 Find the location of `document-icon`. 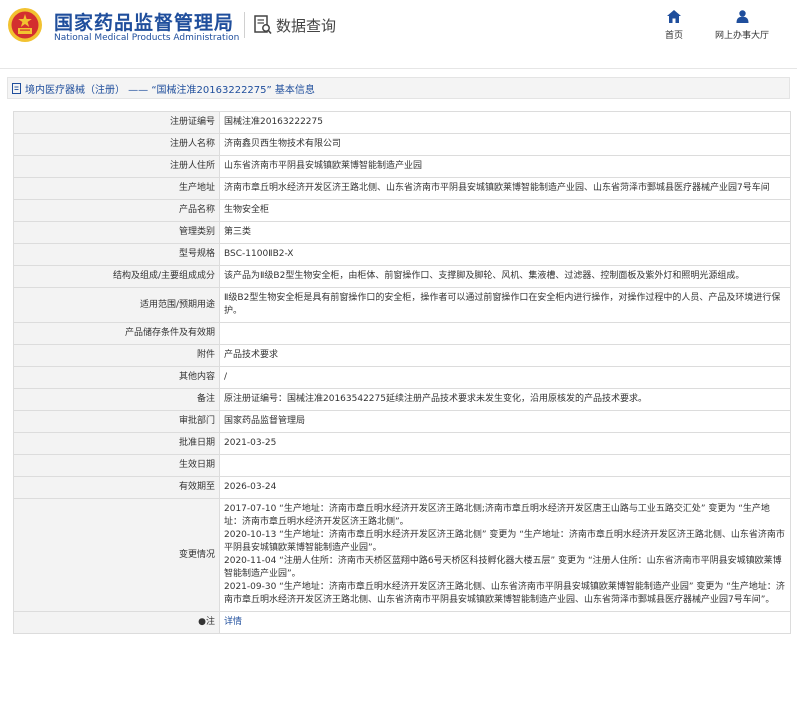

document-icon is located at coordinates (16, 88).